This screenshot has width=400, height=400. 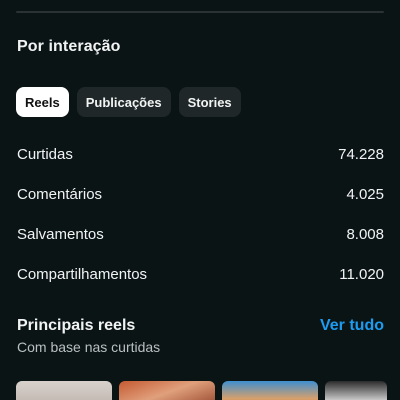 I want to click on reels-thumbnail-strip, so click(x=201, y=390).